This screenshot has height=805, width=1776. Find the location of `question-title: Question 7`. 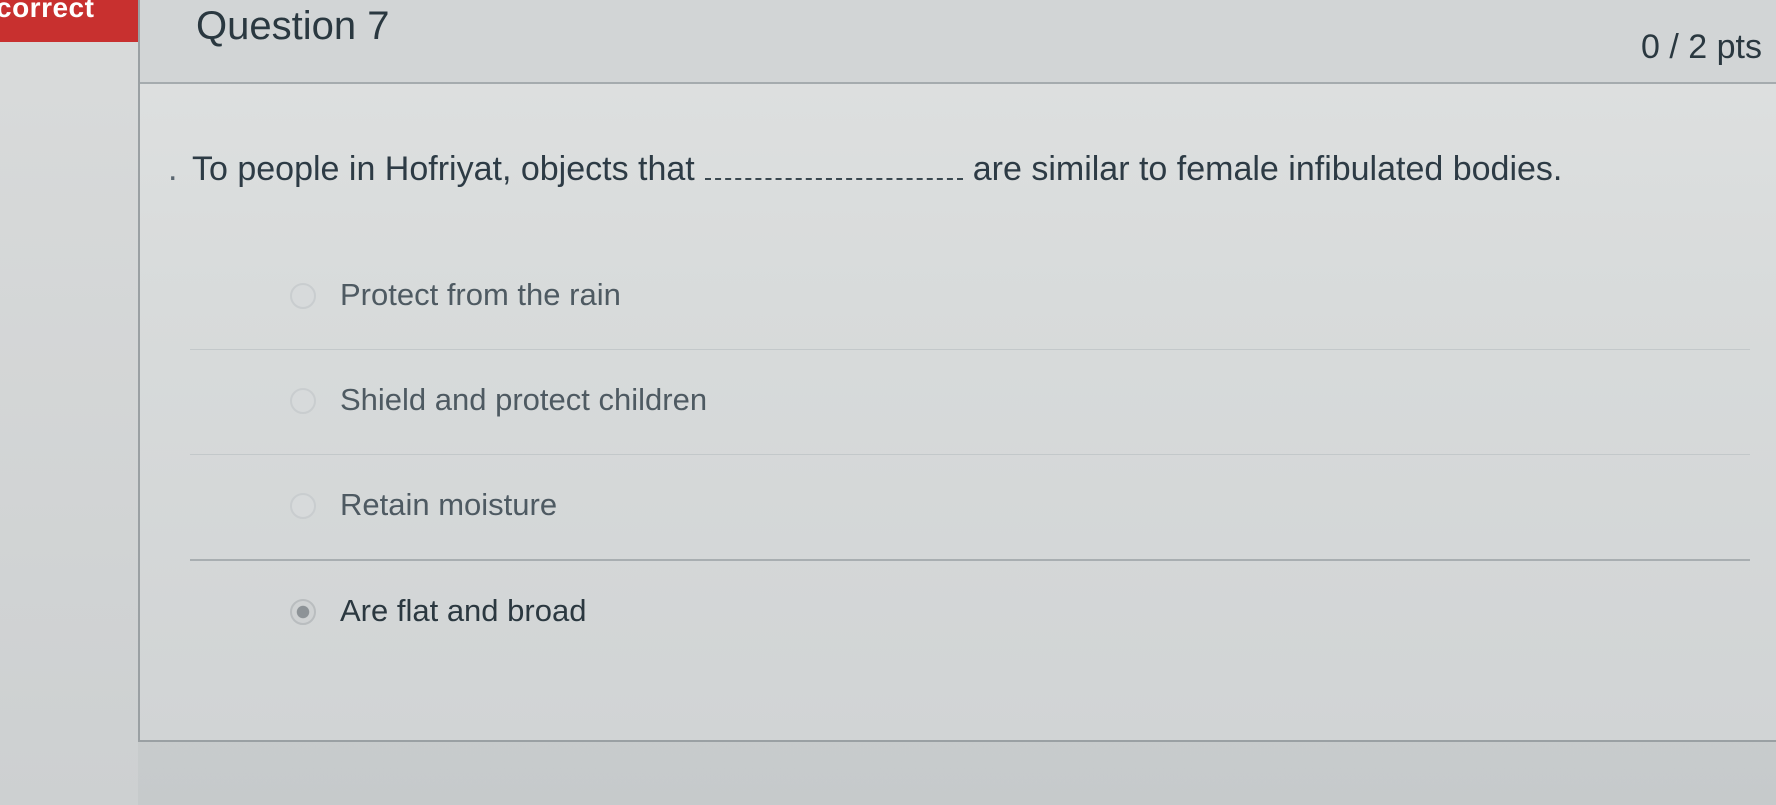

question-title: Question 7 is located at coordinates (293, 26).